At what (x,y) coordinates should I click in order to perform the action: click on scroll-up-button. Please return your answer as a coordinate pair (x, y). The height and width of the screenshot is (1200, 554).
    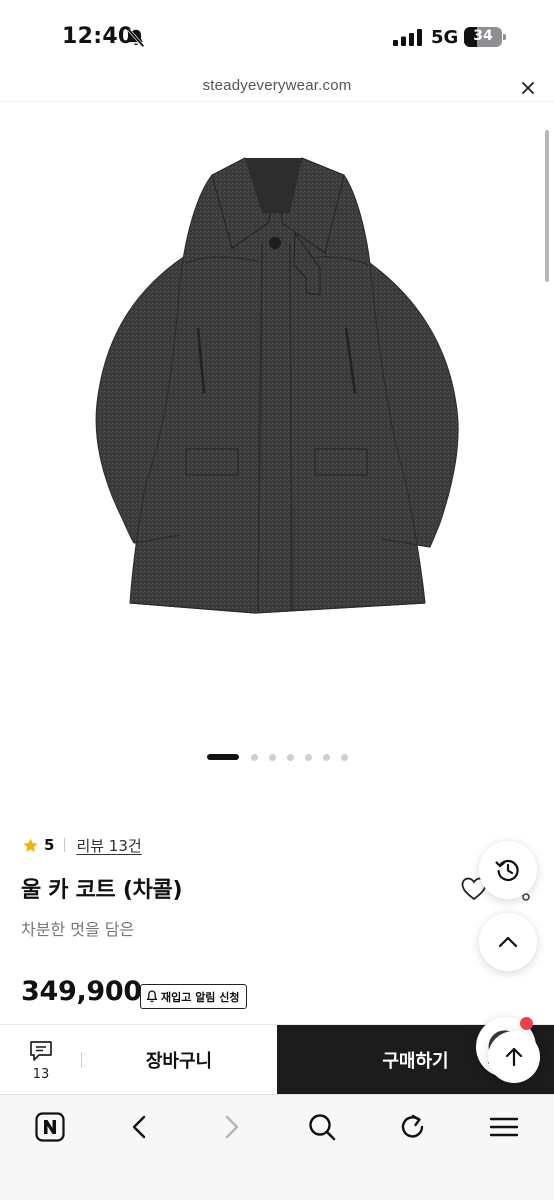
    Looking at the image, I should click on (508, 942).